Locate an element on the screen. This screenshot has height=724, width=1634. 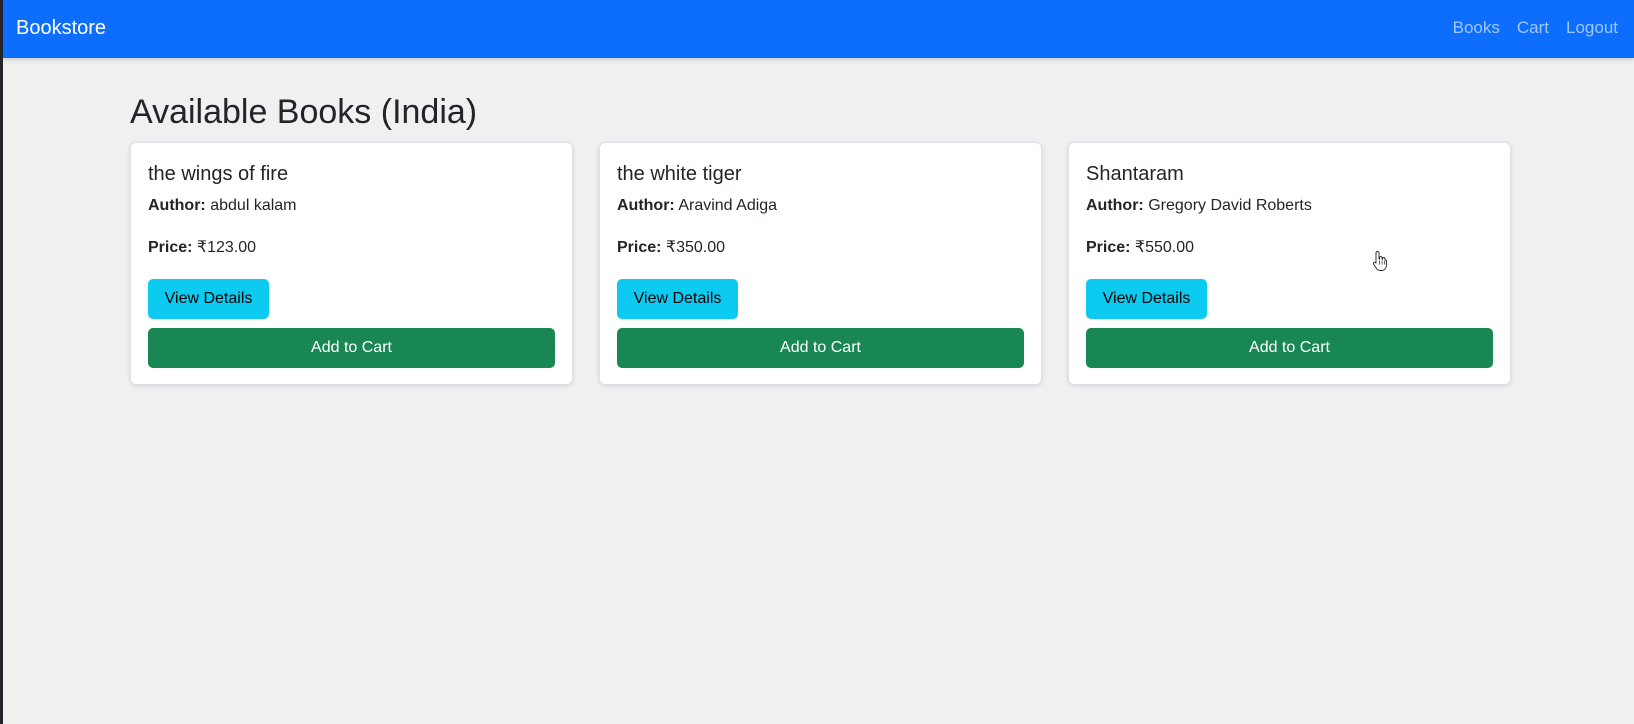
nav-links: Books Cart Logout is located at coordinates (1535, 28).